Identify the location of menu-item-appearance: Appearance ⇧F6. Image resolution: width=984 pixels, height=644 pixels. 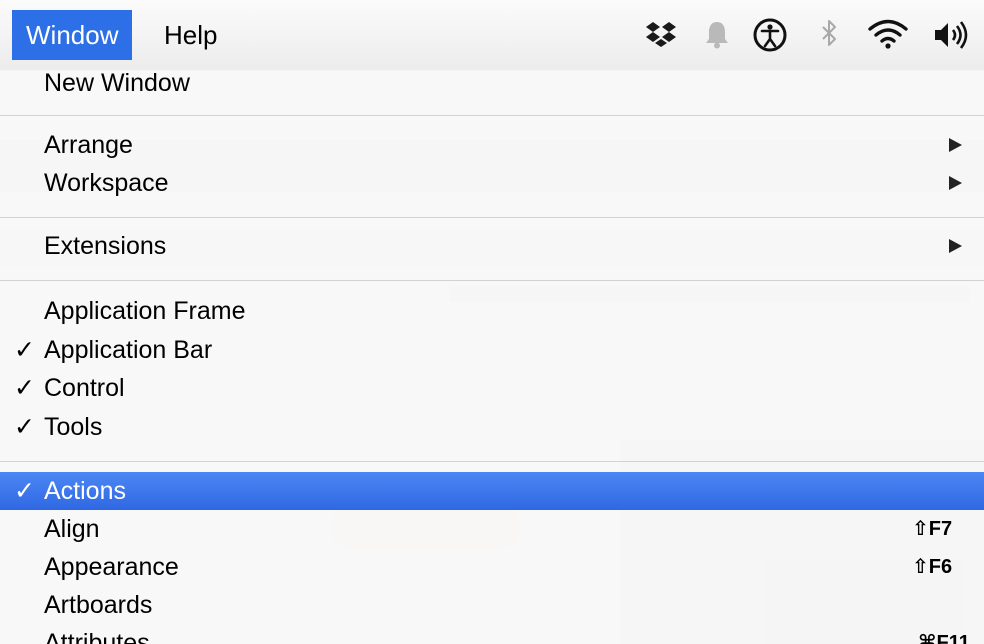
(492, 567).